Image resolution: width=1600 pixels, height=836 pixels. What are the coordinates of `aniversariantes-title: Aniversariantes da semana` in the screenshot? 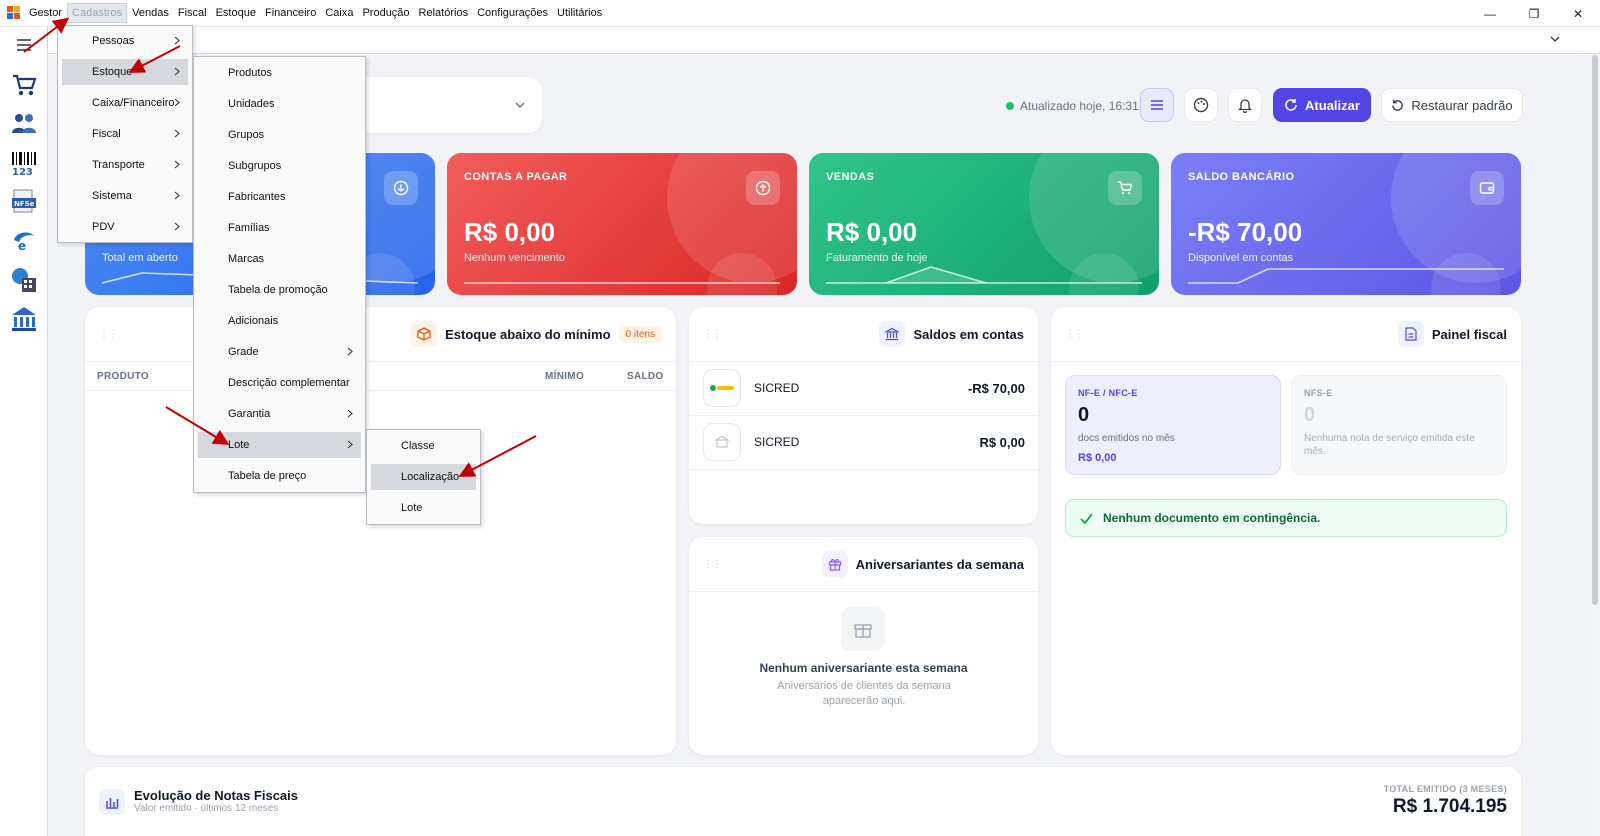 It's located at (922, 564).